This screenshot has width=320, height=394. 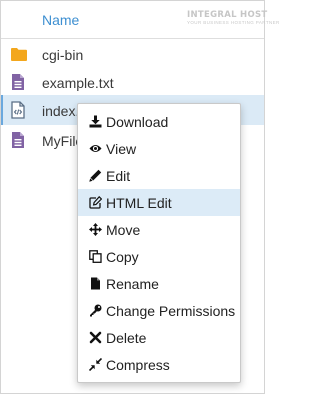 I want to click on menu-item-label: Compress, so click(x=138, y=365).